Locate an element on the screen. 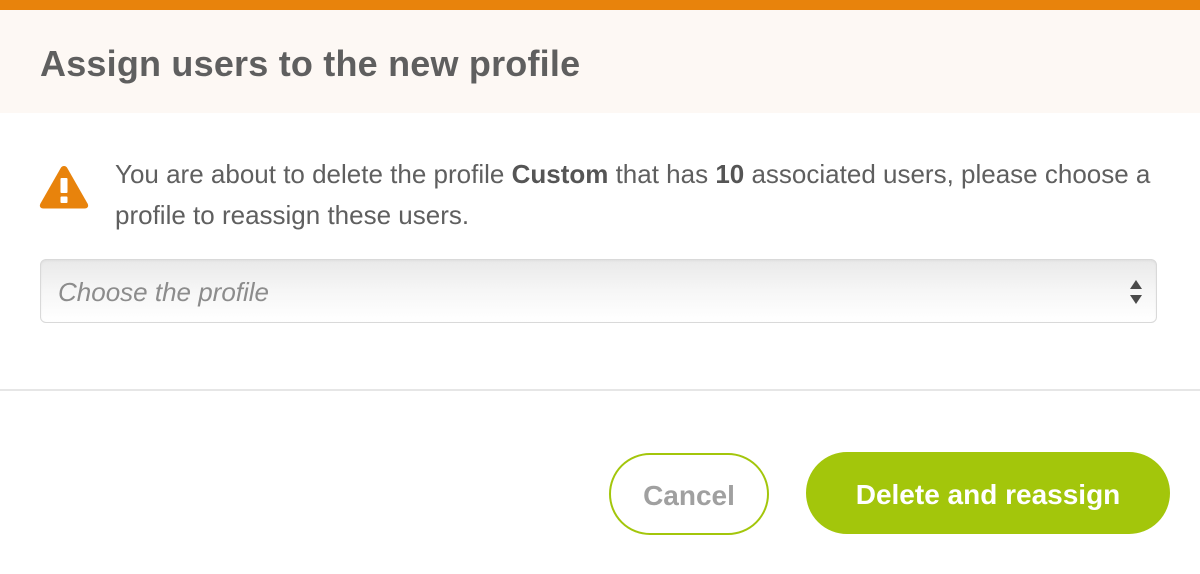 The width and height of the screenshot is (1200, 574). delete-and-reassign-button: Delete and reassign is located at coordinates (988, 493).